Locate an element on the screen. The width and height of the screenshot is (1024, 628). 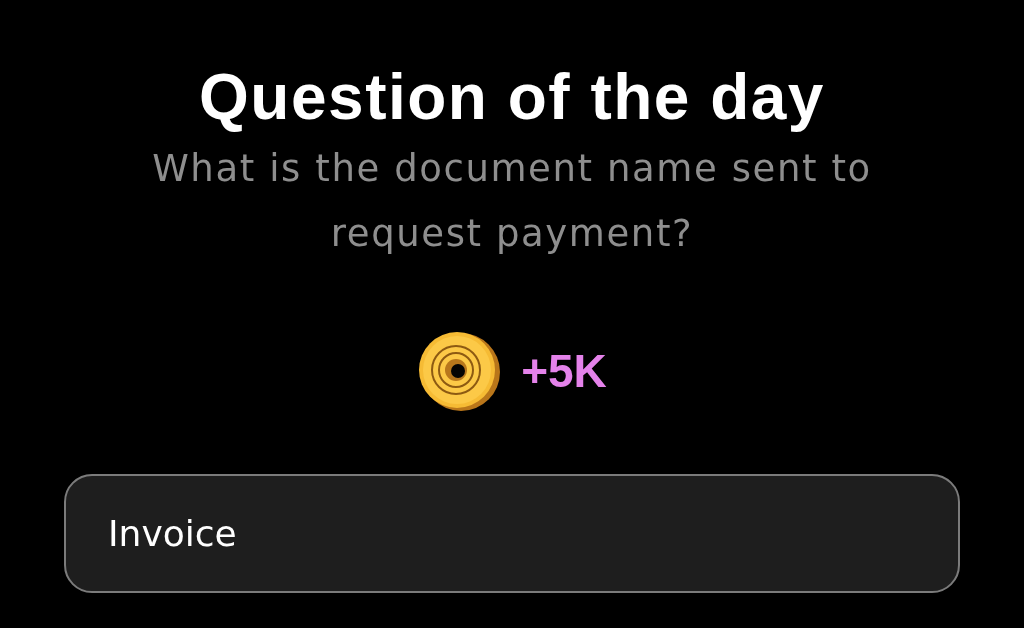
page-title: Question of the day is located at coordinates (512, 97).